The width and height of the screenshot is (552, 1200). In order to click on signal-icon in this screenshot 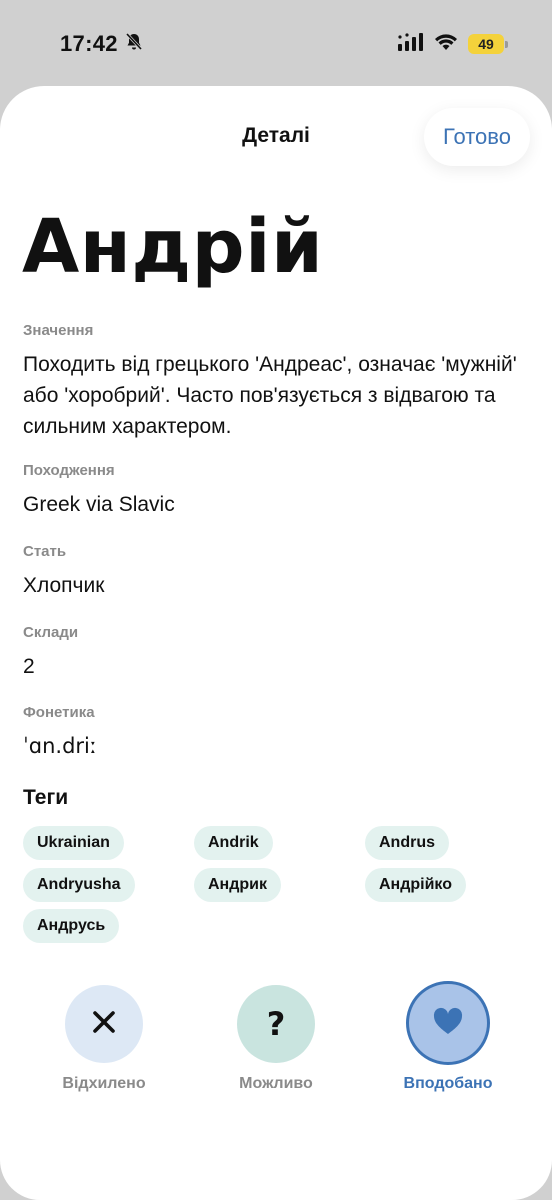, I will do `click(411, 44)`.